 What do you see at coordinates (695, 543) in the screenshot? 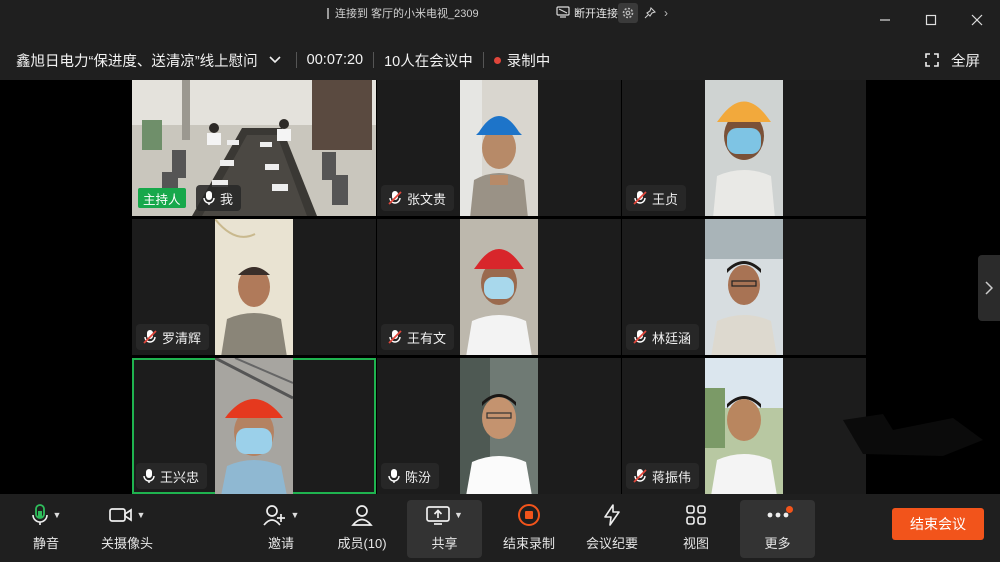
I see `view-label: 视图` at bounding box center [695, 543].